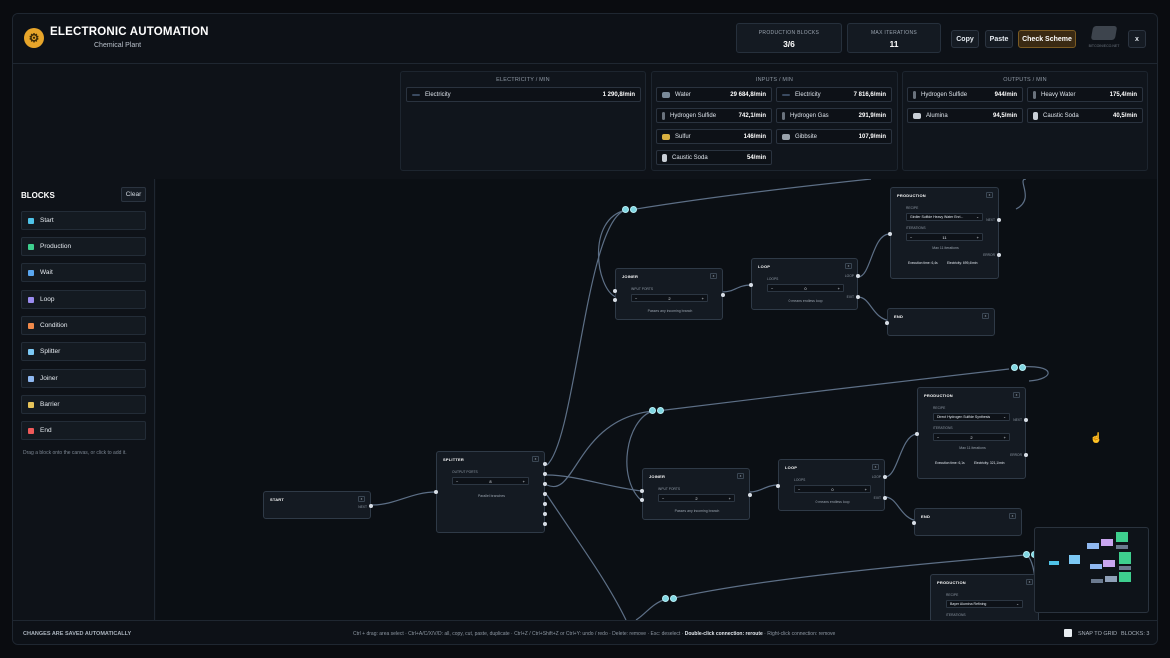  Describe the element at coordinates (1047, 39) in the screenshot. I see `check-scheme-button: Check Scheme` at that location.